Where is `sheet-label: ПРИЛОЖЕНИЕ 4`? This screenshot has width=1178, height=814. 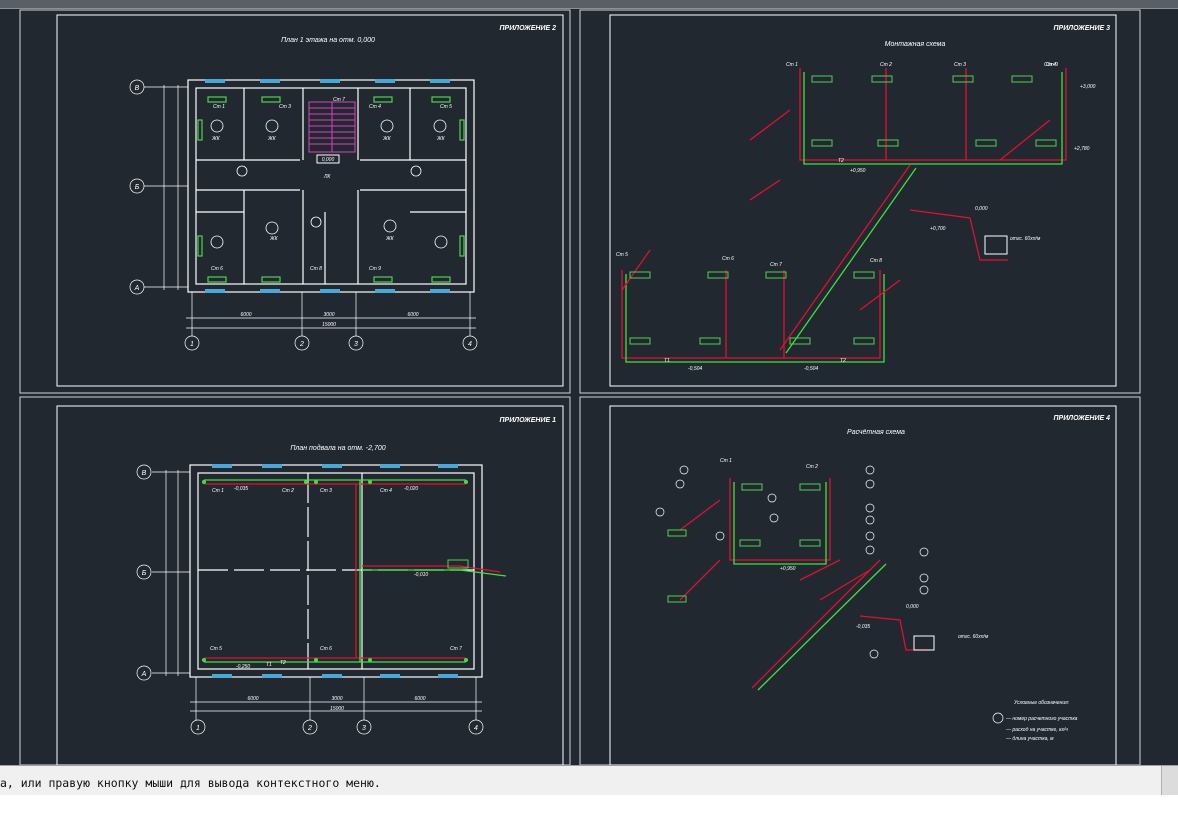 sheet-label: ПРИЛОЖЕНИЕ 4 is located at coordinates (1082, 418).